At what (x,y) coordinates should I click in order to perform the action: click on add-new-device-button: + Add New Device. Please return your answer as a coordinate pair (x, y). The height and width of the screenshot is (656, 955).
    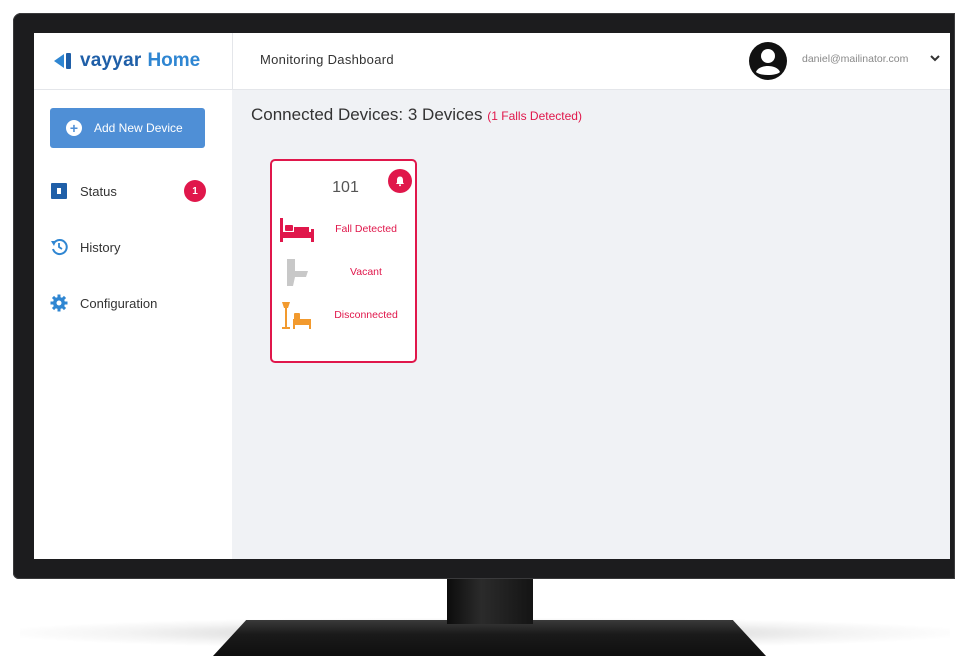
    Looking at the image, I should click on (127, 128).